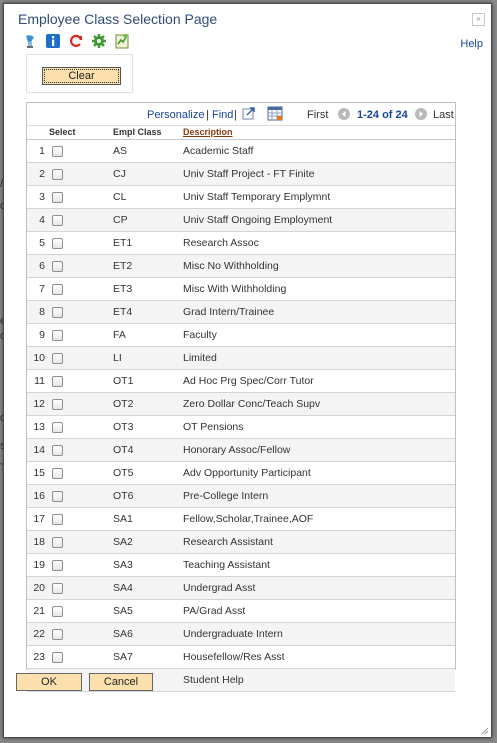 This screenshot has height=743, width=497. I want to click on row-number: 14, so click(39, 450).